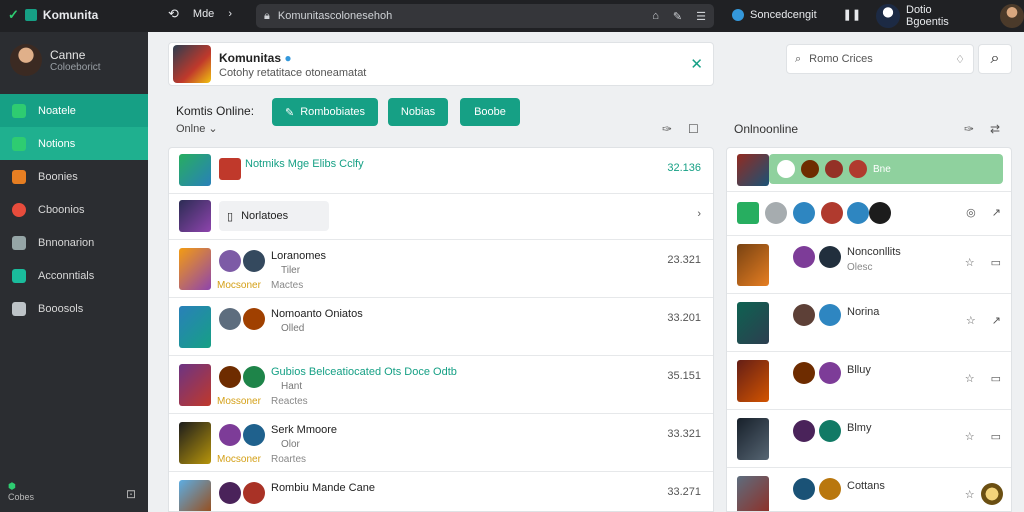  Describe the element at coordinates (852, 14) in the screenshot. I see `pause-icon: ❚❚` at that location.